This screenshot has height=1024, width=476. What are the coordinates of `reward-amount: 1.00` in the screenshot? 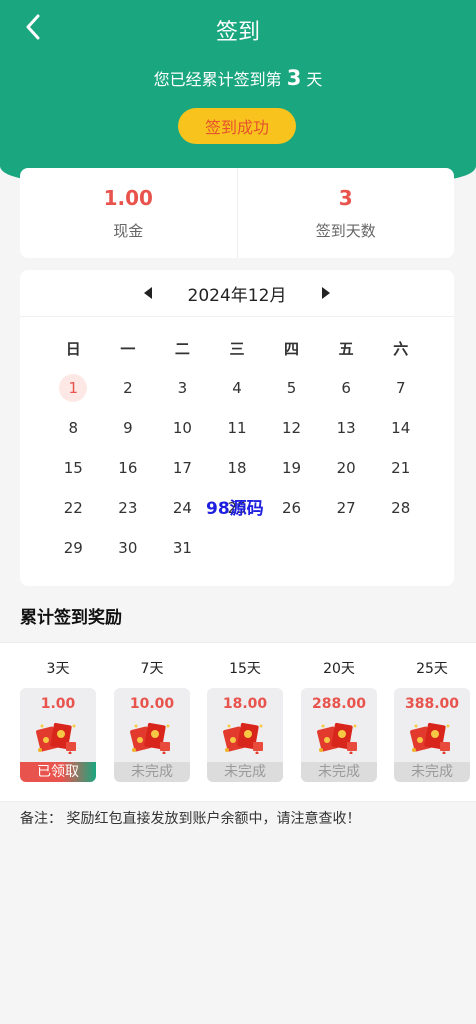 It's located at (58, 704).